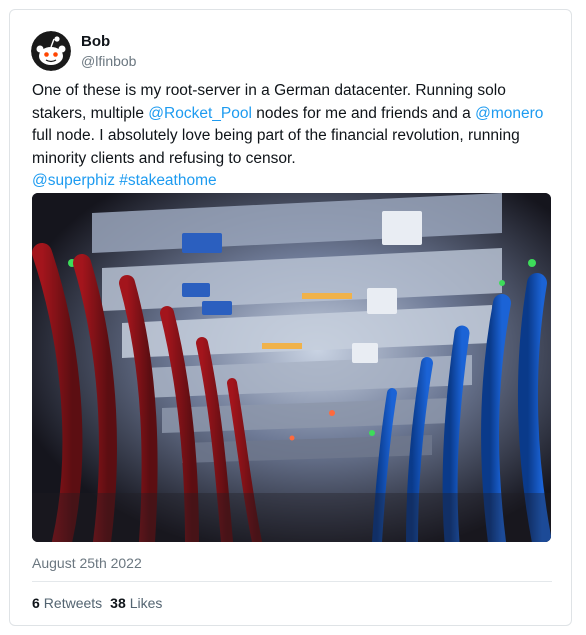  What do you see at coordinates (509, 113) in the screenshot?
I see `mention-monero: @monero` at bounding box center [509, 113].